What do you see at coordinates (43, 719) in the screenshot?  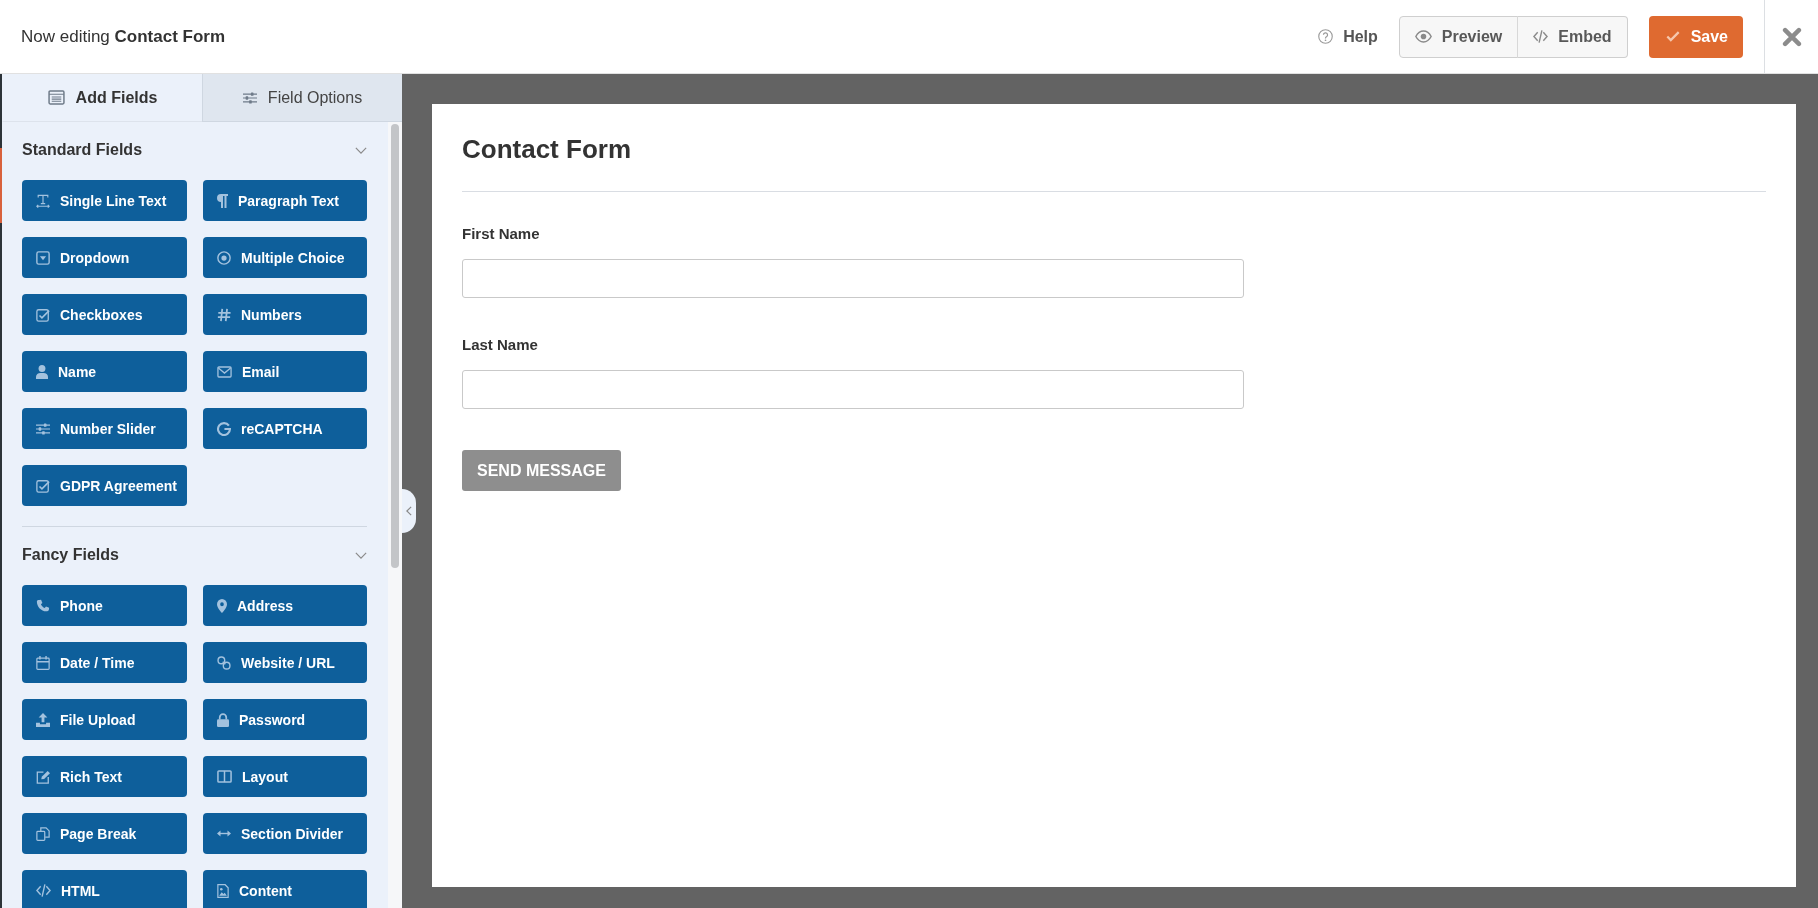 I see `upload-icon` at bounding box center [43, 719].